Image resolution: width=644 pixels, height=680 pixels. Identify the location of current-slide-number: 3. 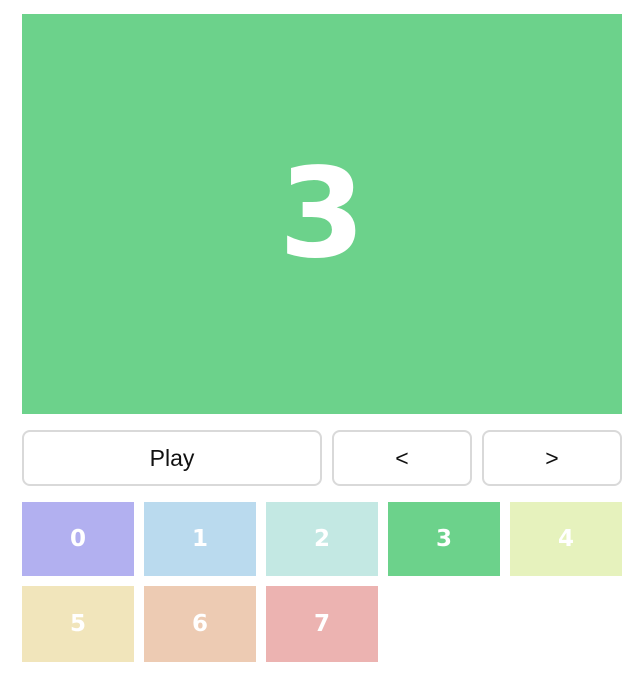
(322, 214).